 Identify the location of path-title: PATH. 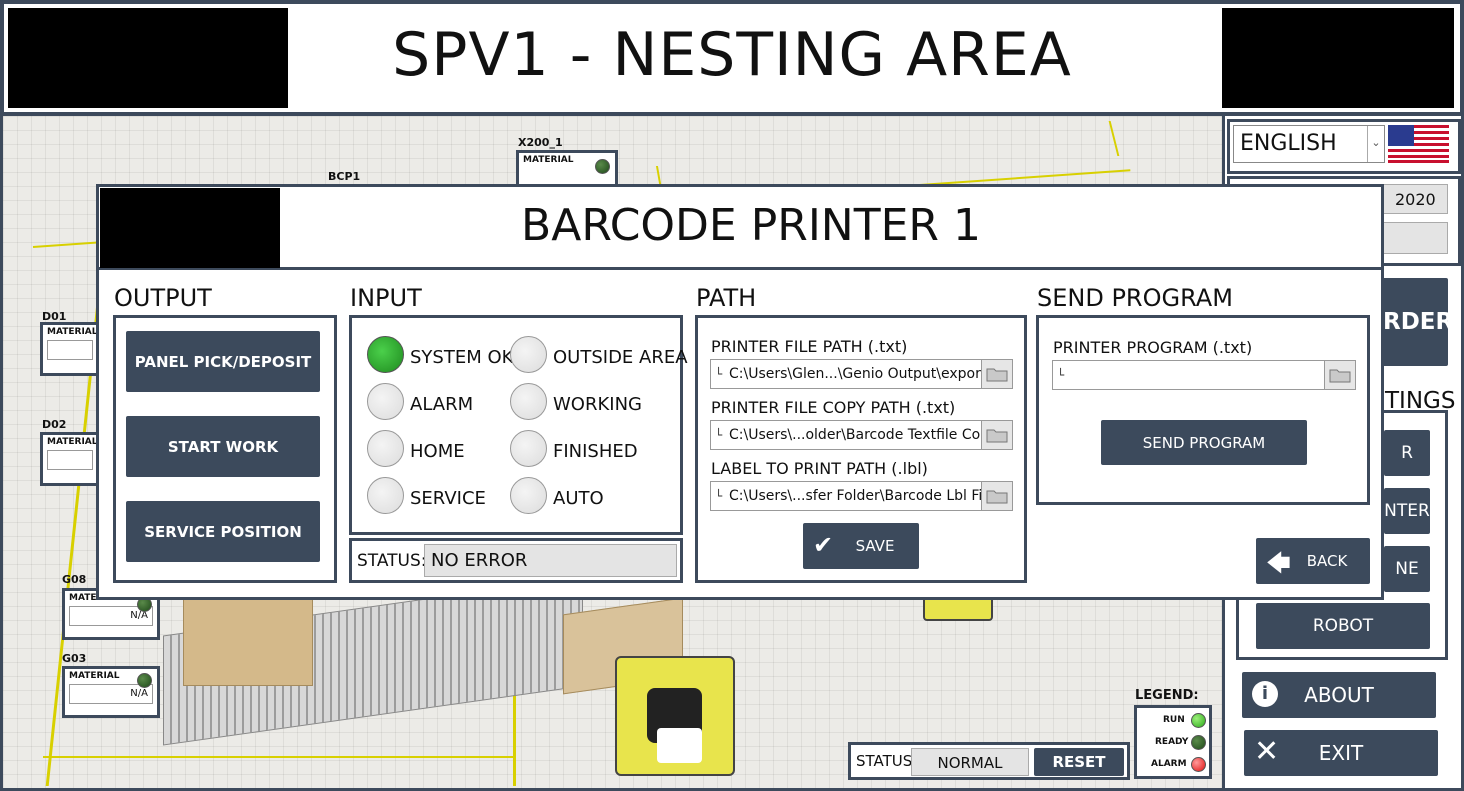
(726, 298).